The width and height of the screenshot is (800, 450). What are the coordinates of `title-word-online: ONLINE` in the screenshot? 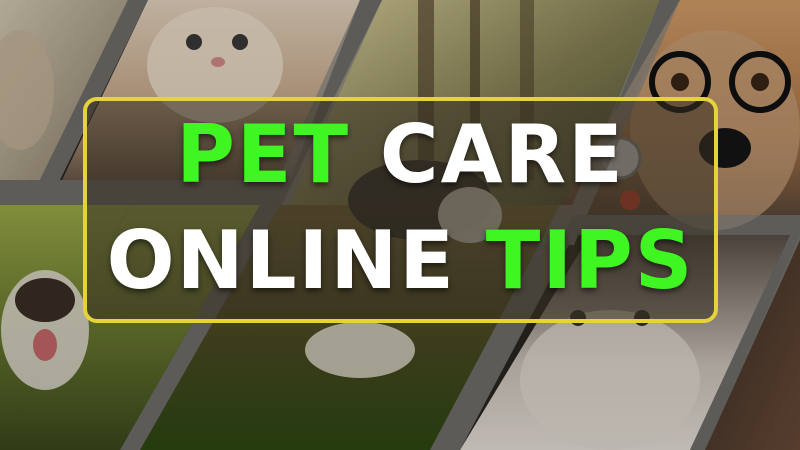 It's located at (281, 260).